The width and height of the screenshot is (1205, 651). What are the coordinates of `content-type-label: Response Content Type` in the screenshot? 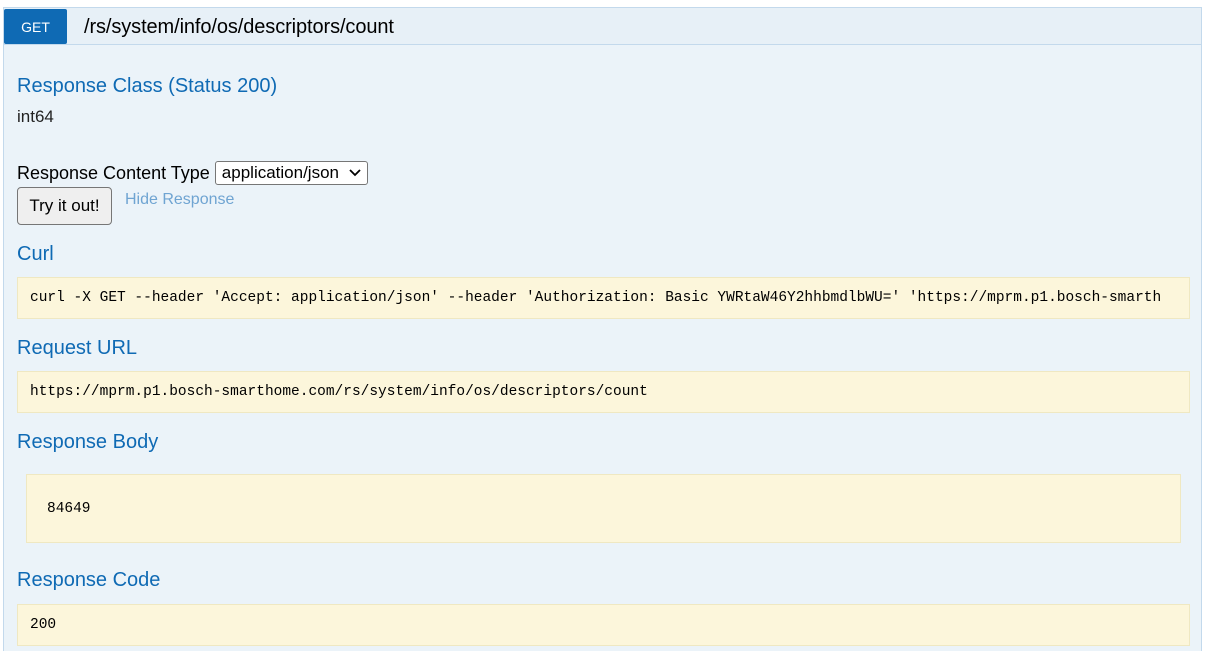 It's located at (113, 172).